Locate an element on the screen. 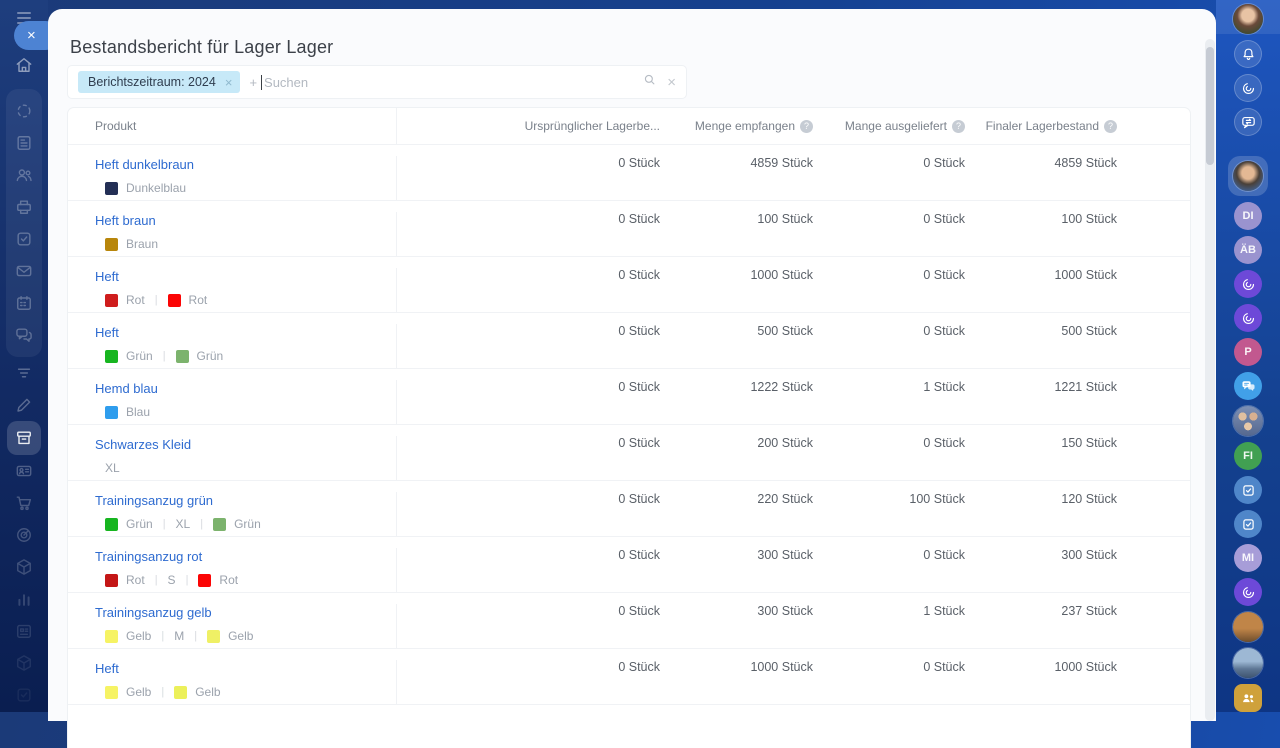 This screenshot has height=748, width=1280. avatar-FI: FI is located at coordinates (1248, 456).